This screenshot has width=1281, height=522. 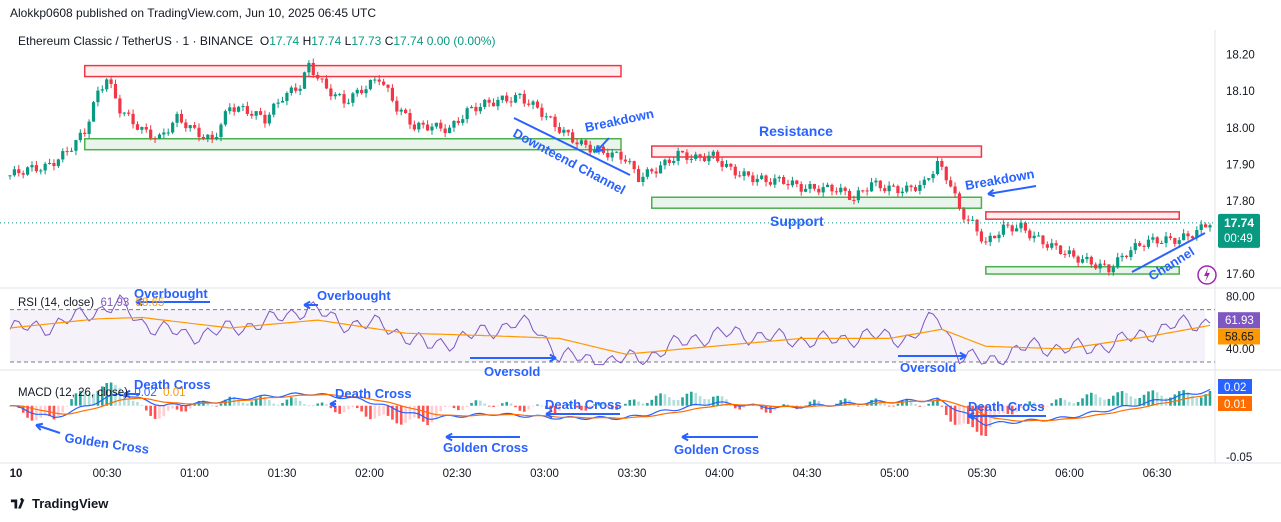 I want to click on annotation-golden-cross-3: Golden Cross, so click(x=716, y=449).